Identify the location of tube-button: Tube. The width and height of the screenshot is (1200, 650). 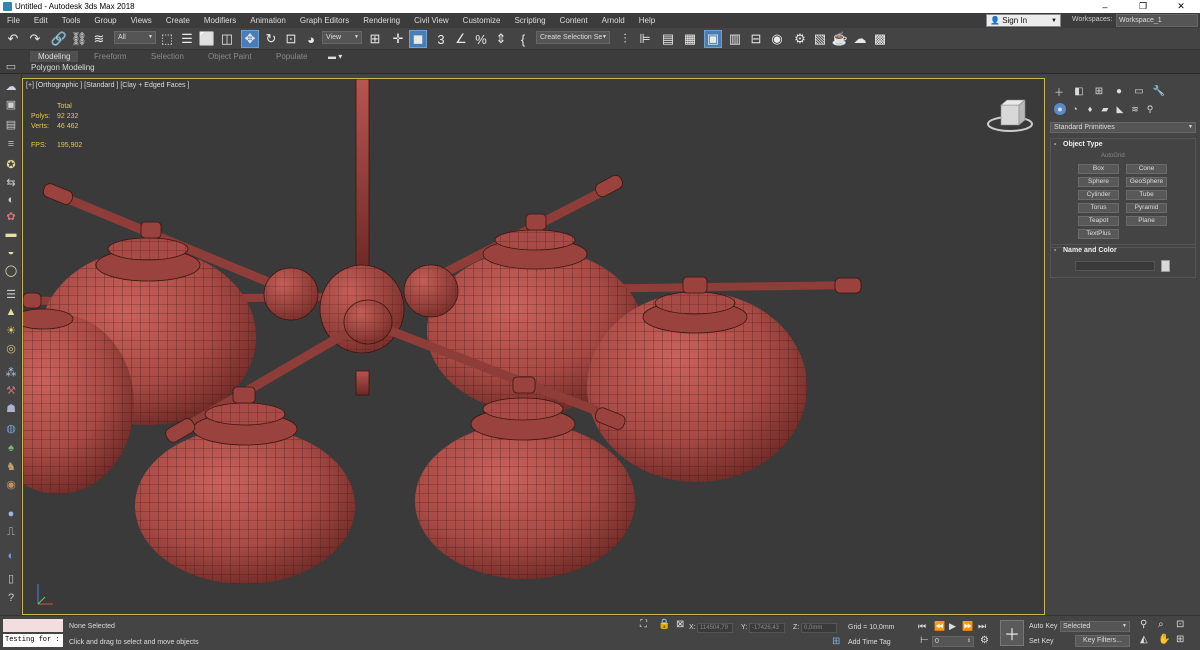
(1146, 195).